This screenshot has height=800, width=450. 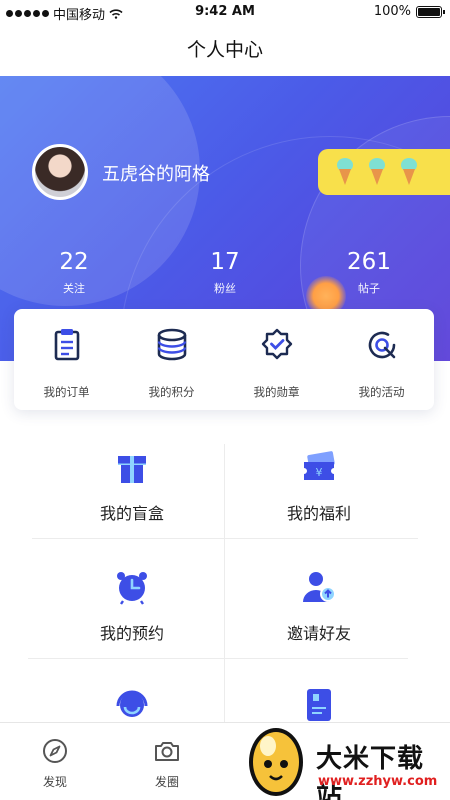 I want to click on stat-following: 22 关注, so click(x=74, y=272).